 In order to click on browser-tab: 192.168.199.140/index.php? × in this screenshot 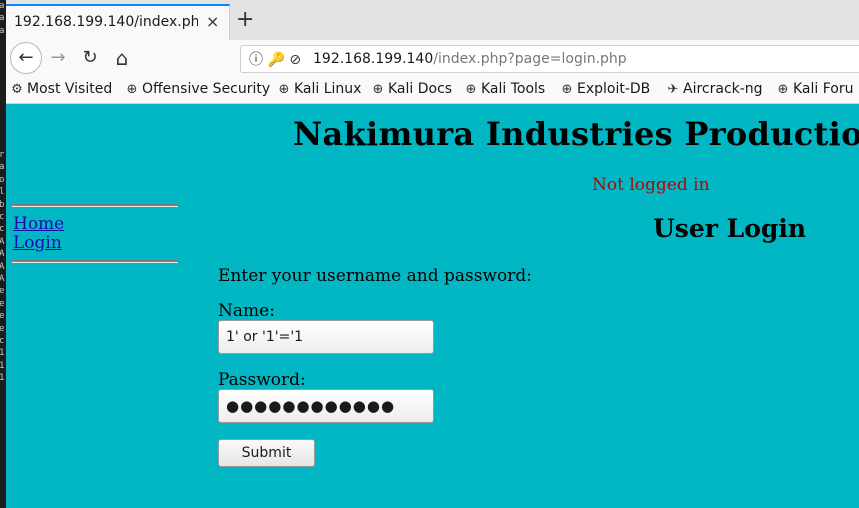, I will do `click(118, 22)`.